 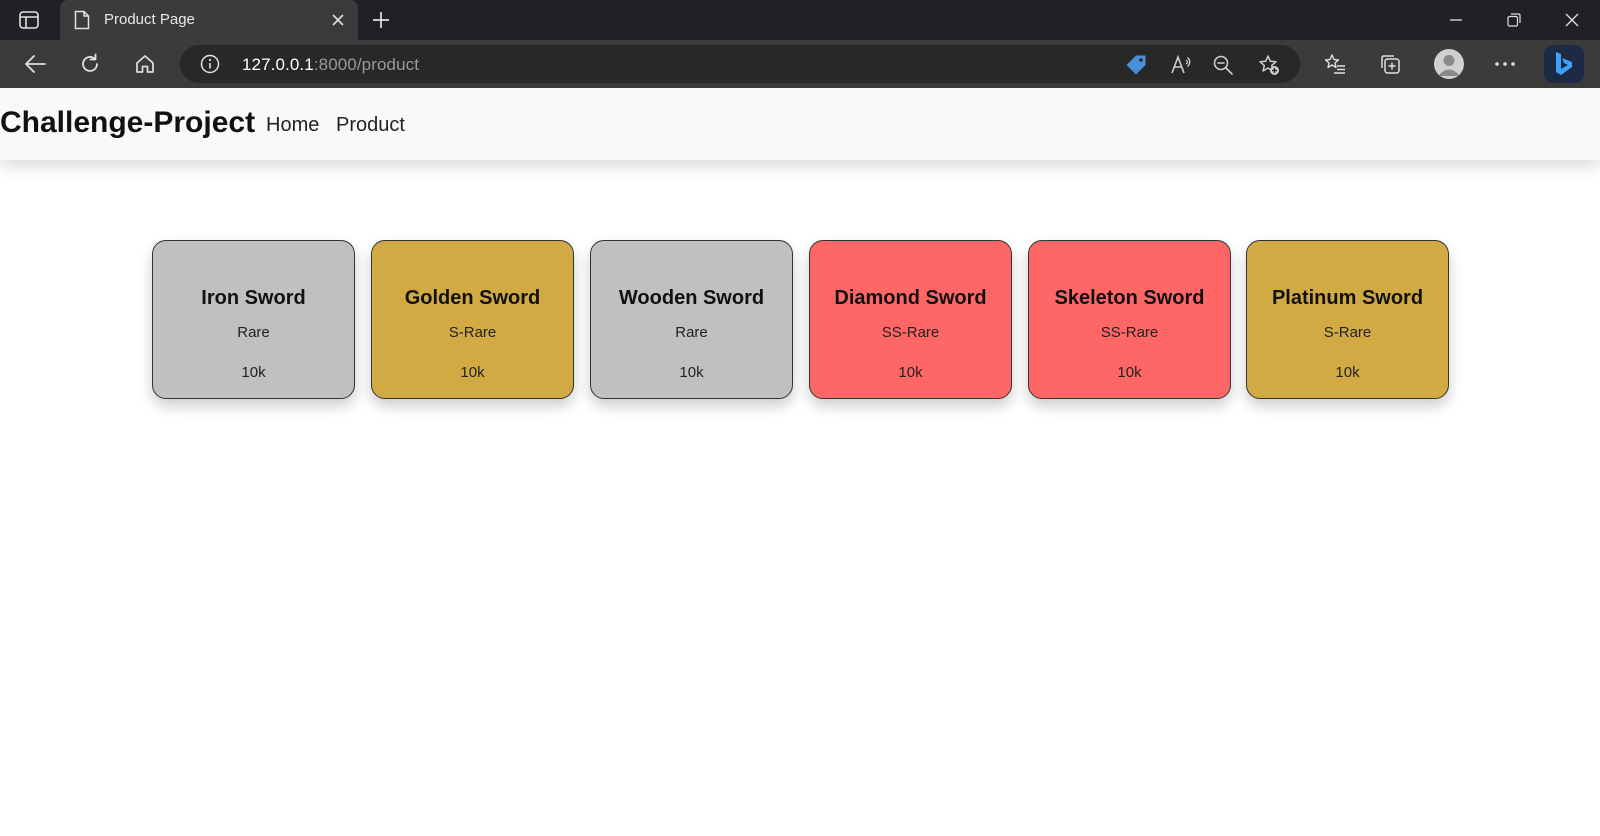 I want to click on refresh-icon, so click(x=90, y=62).